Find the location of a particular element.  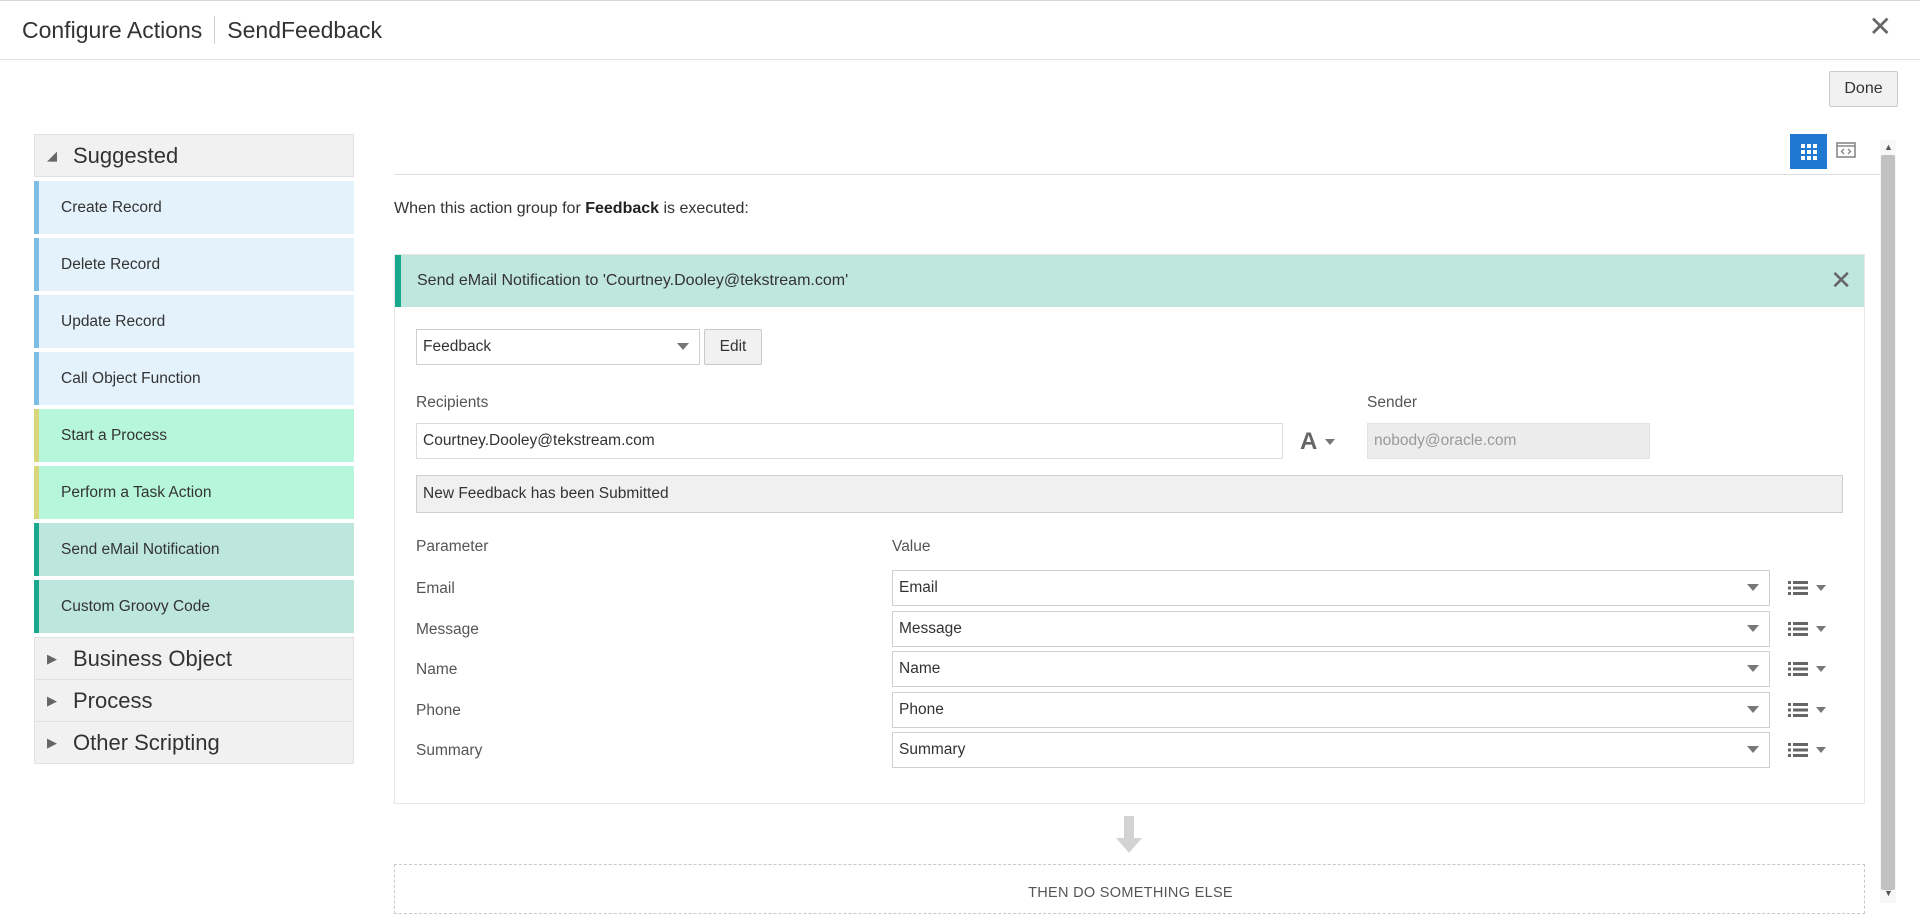

palette-item-label: Delete Record is located at coordinates (111, 264).